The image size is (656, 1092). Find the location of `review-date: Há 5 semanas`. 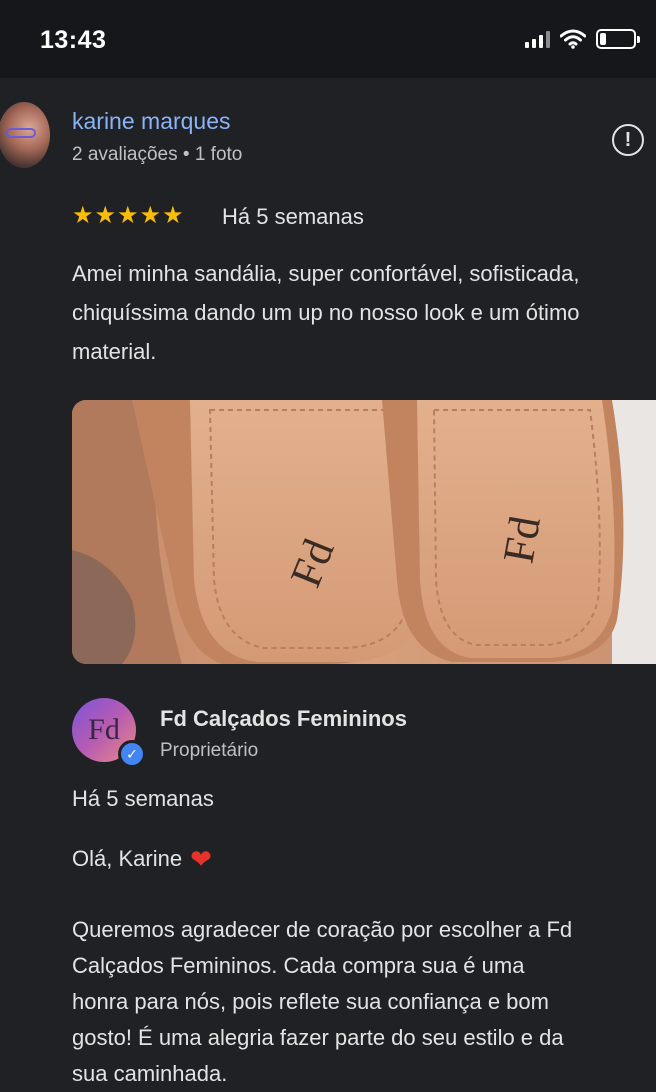

review-date: Há 5 semanas is located at coordinates (293, 216).